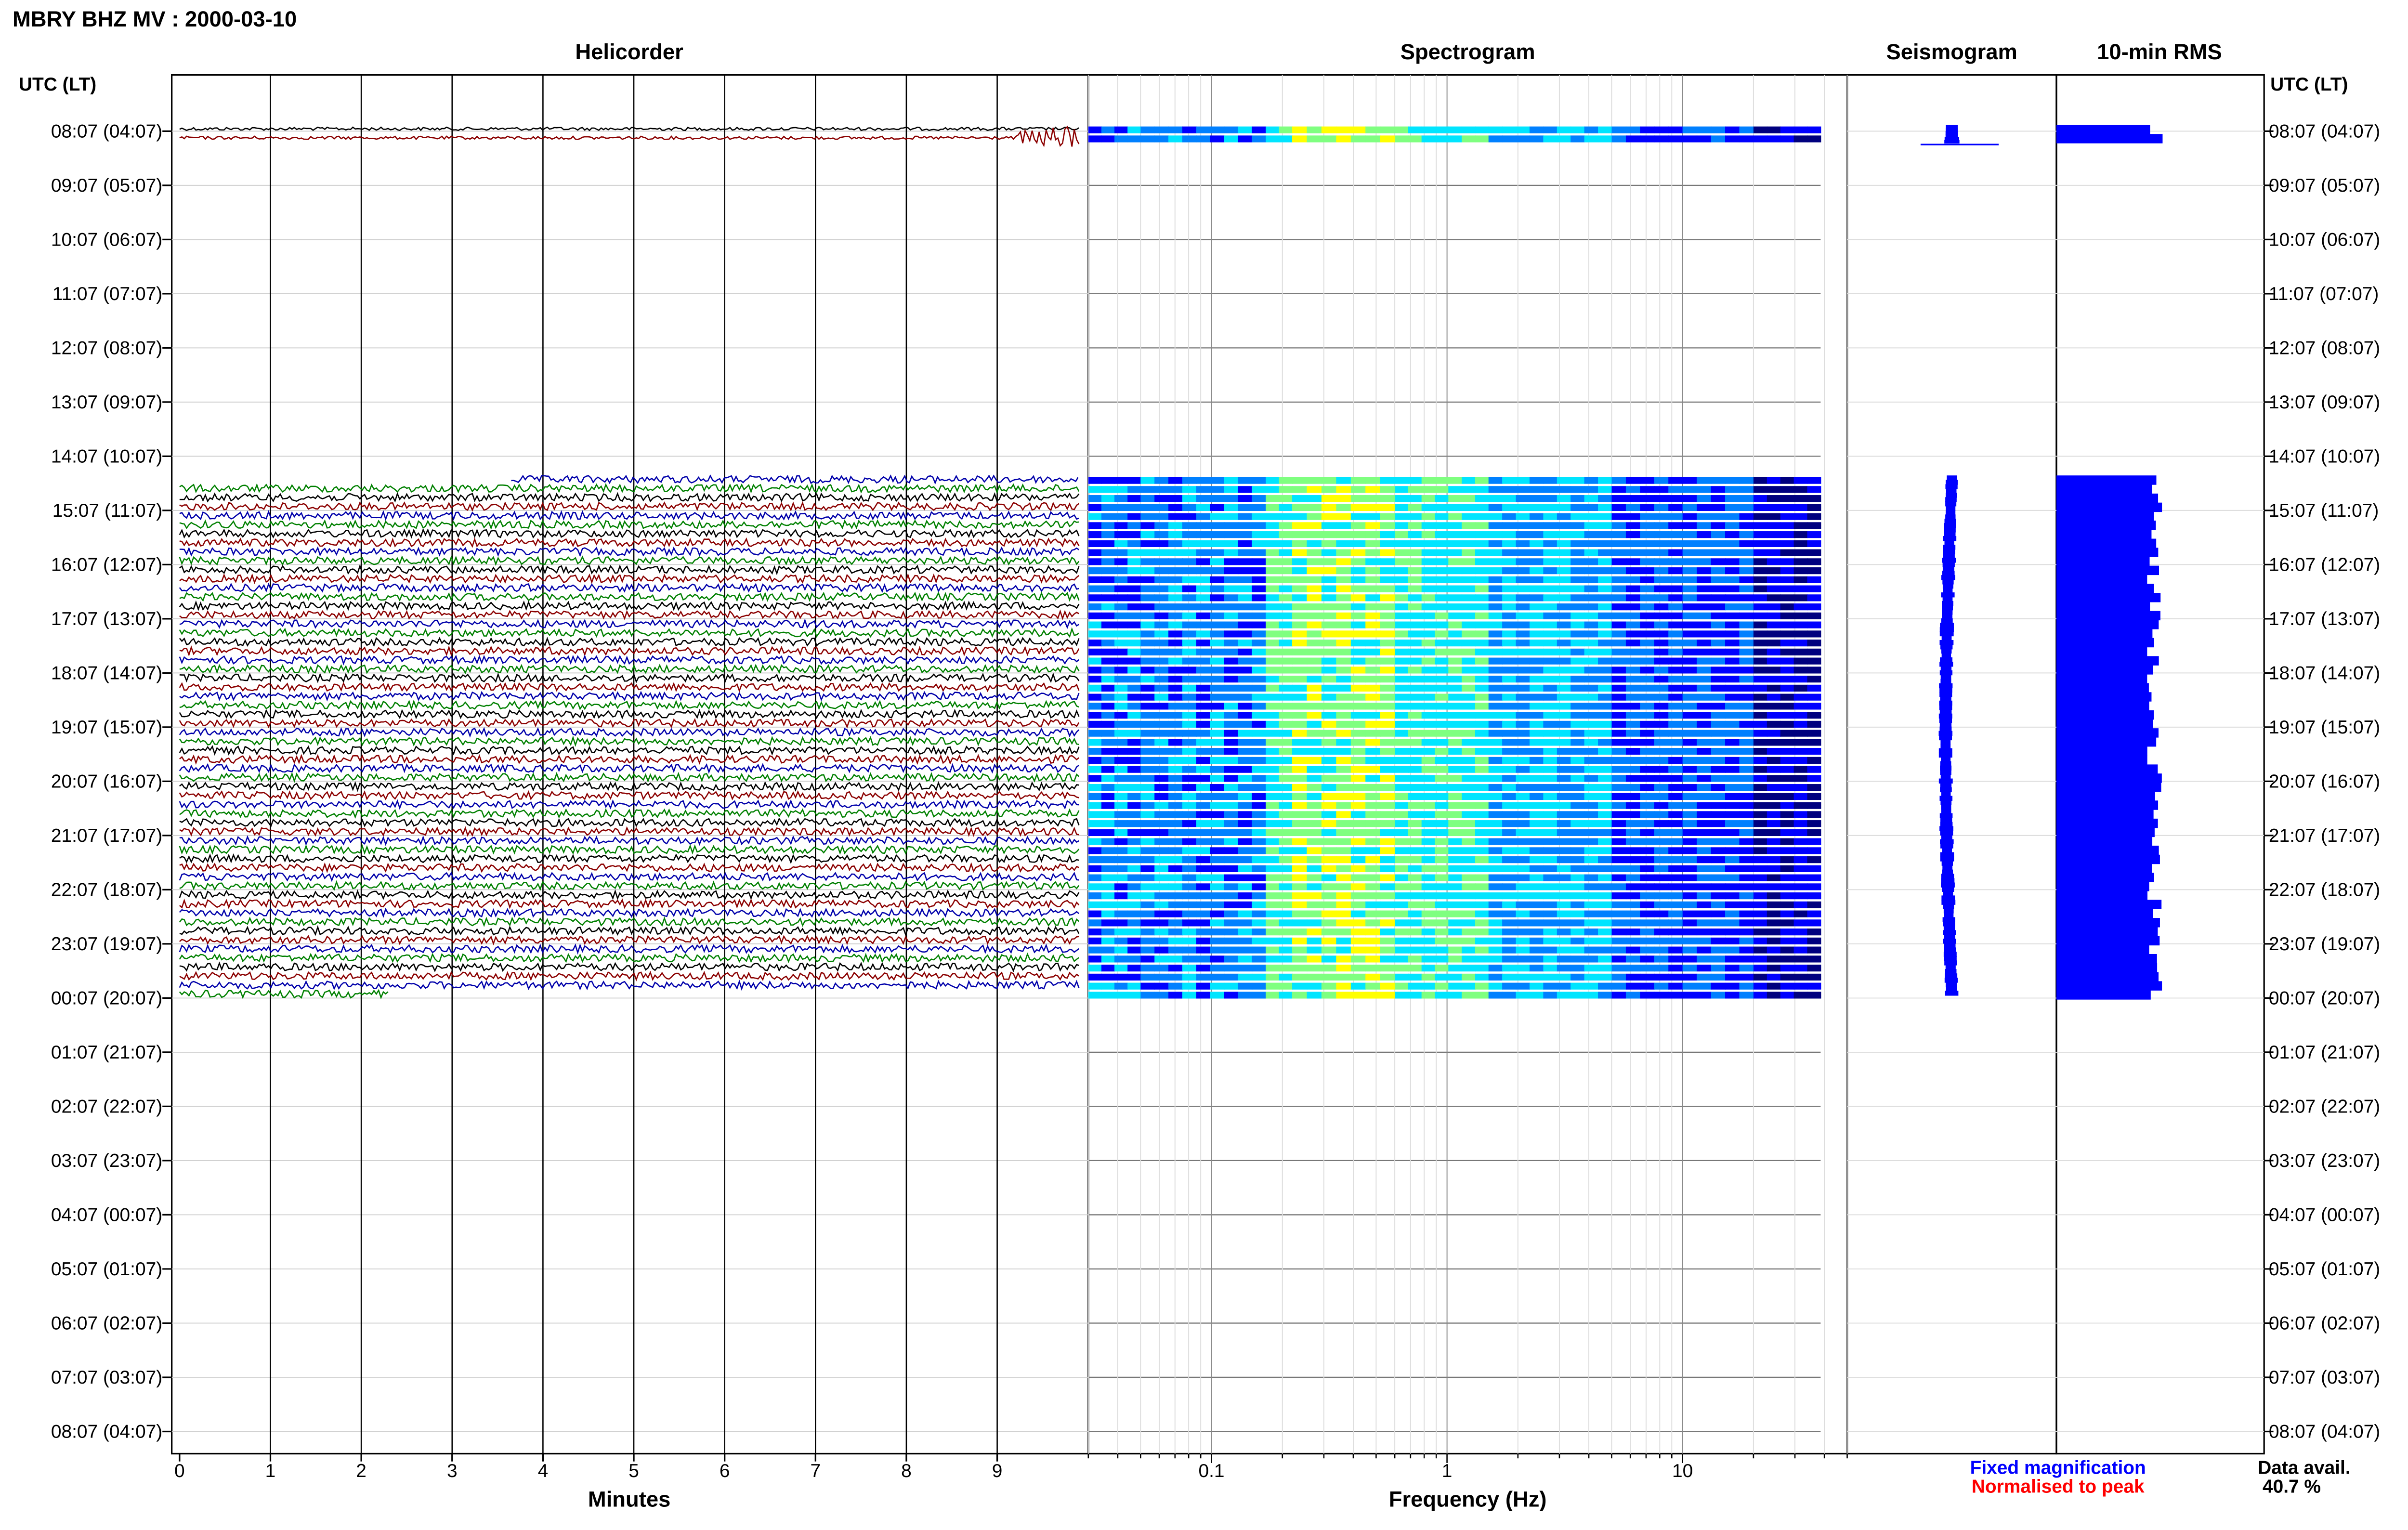 This screenshot has height=1530, width=2408. What do you see at coordinates (2104, 670) in the screenshot?
I see `rms-bar` at bounding box center [2104, 670].